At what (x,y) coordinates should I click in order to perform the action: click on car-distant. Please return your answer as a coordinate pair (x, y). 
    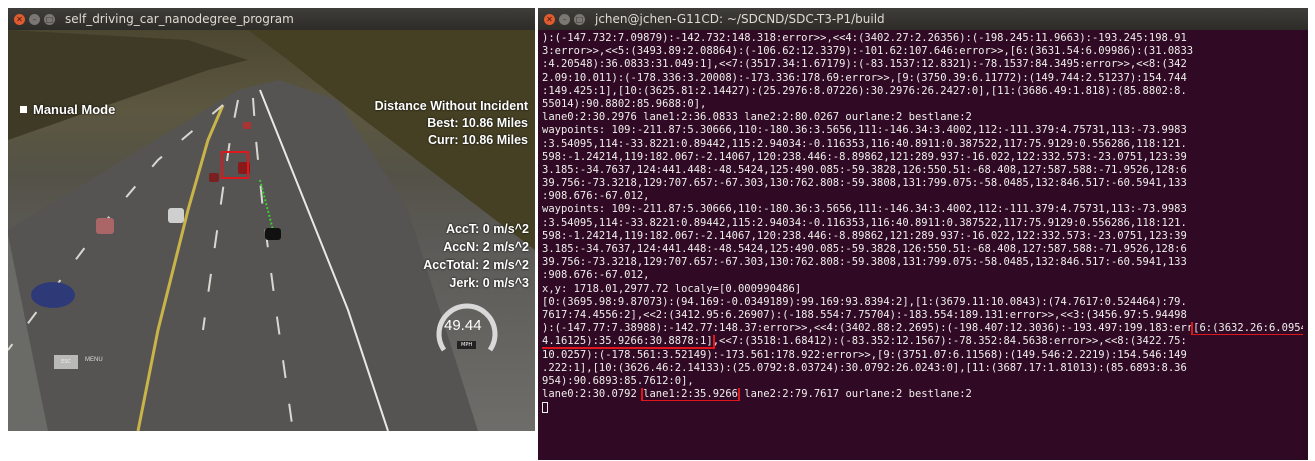
    Looking at the image, I should click on (247, 125).